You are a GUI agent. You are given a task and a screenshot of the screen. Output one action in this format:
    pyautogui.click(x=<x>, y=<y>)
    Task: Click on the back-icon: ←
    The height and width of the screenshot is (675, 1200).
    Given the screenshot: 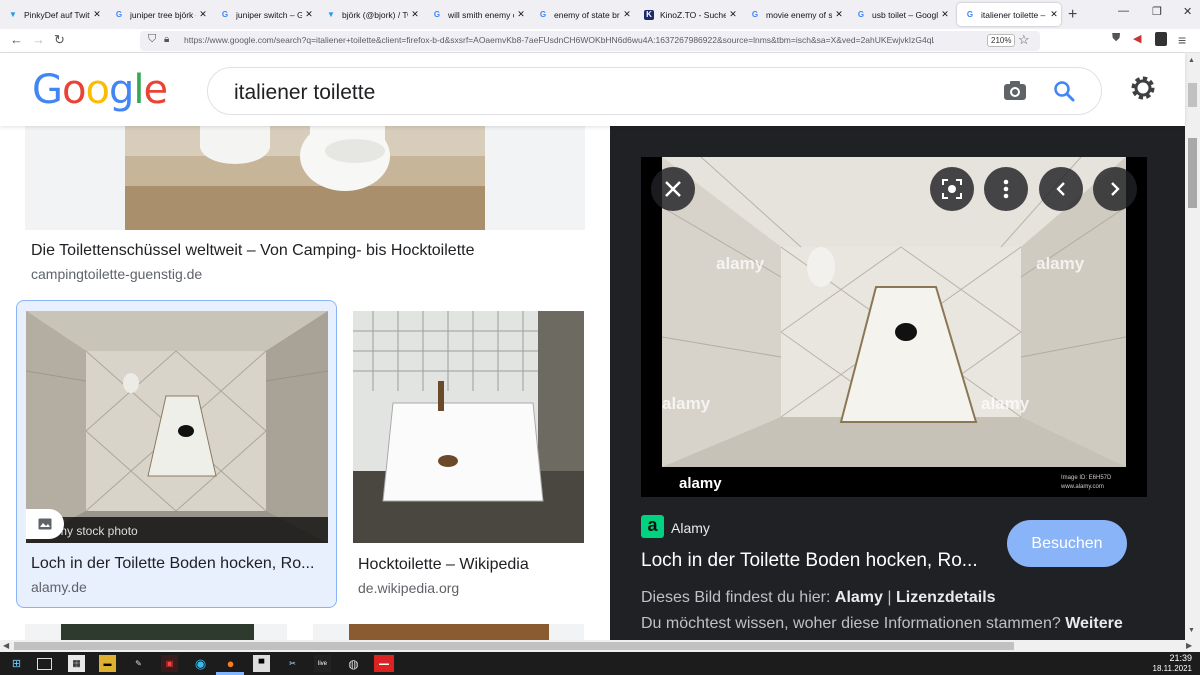 What is the action you would take?
    pyautogui.click(x=16, y=39)
    